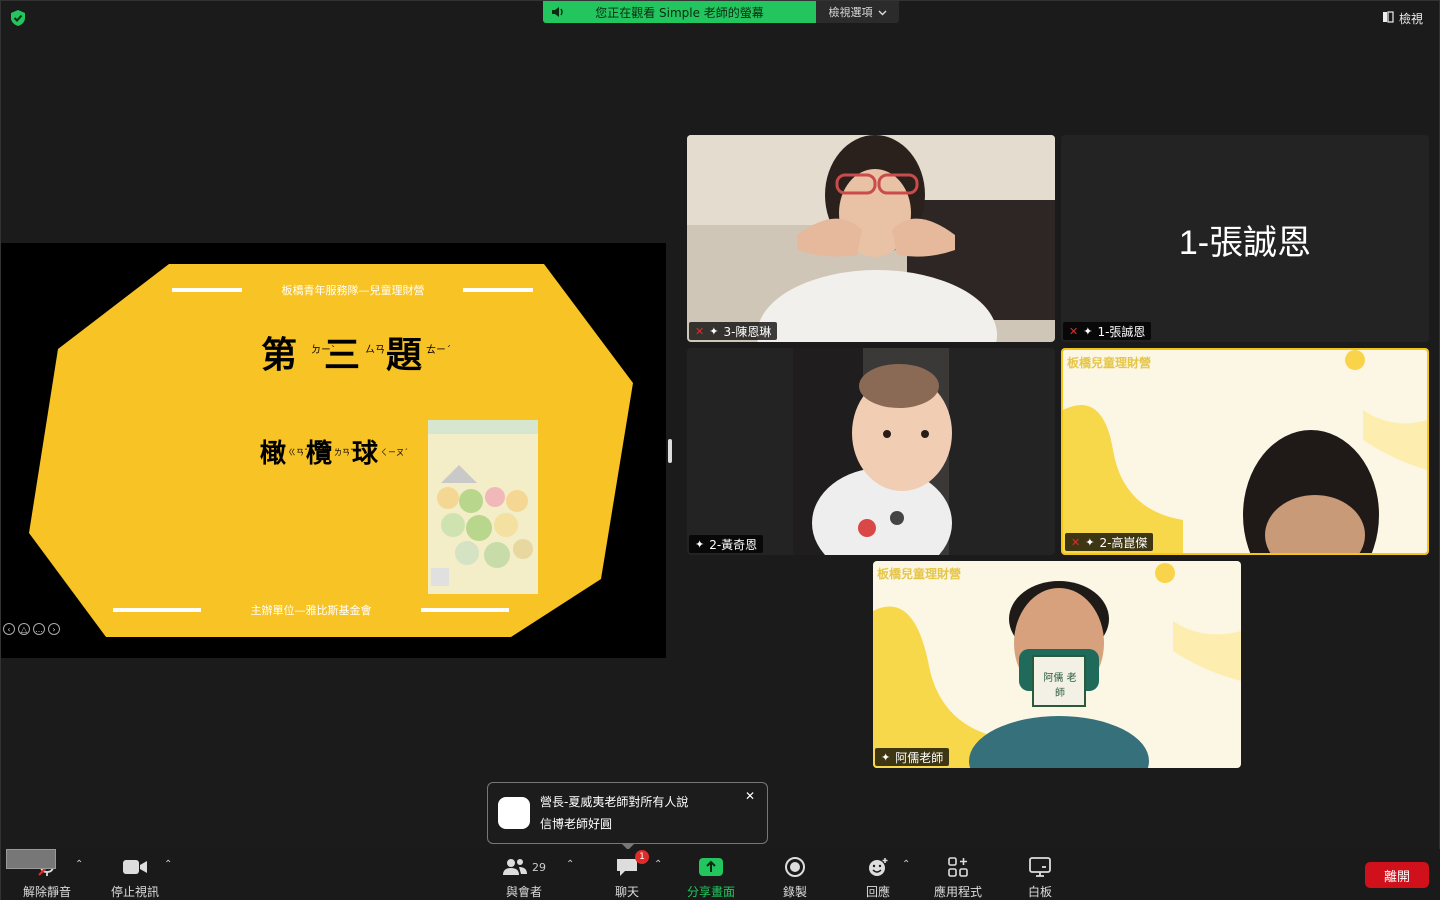  I want to click on participant-name-tag: ✦ 阿儒老師, so click(912, 757).